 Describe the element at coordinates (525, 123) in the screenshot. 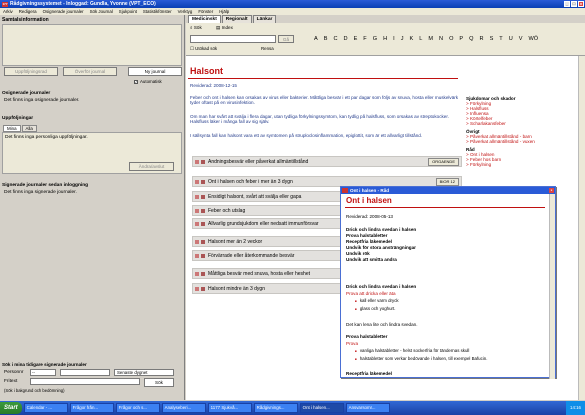

I see `side-link: > Scharlakansfeber` at that location.